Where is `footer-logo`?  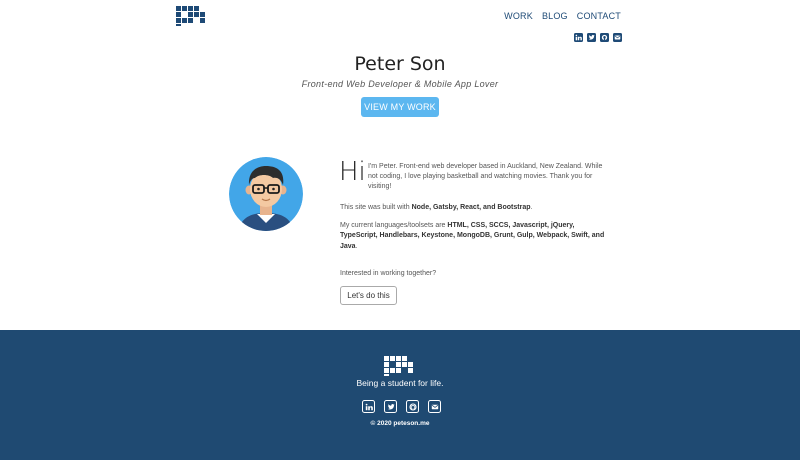 footer-logo is located at coordinates (400, 366).